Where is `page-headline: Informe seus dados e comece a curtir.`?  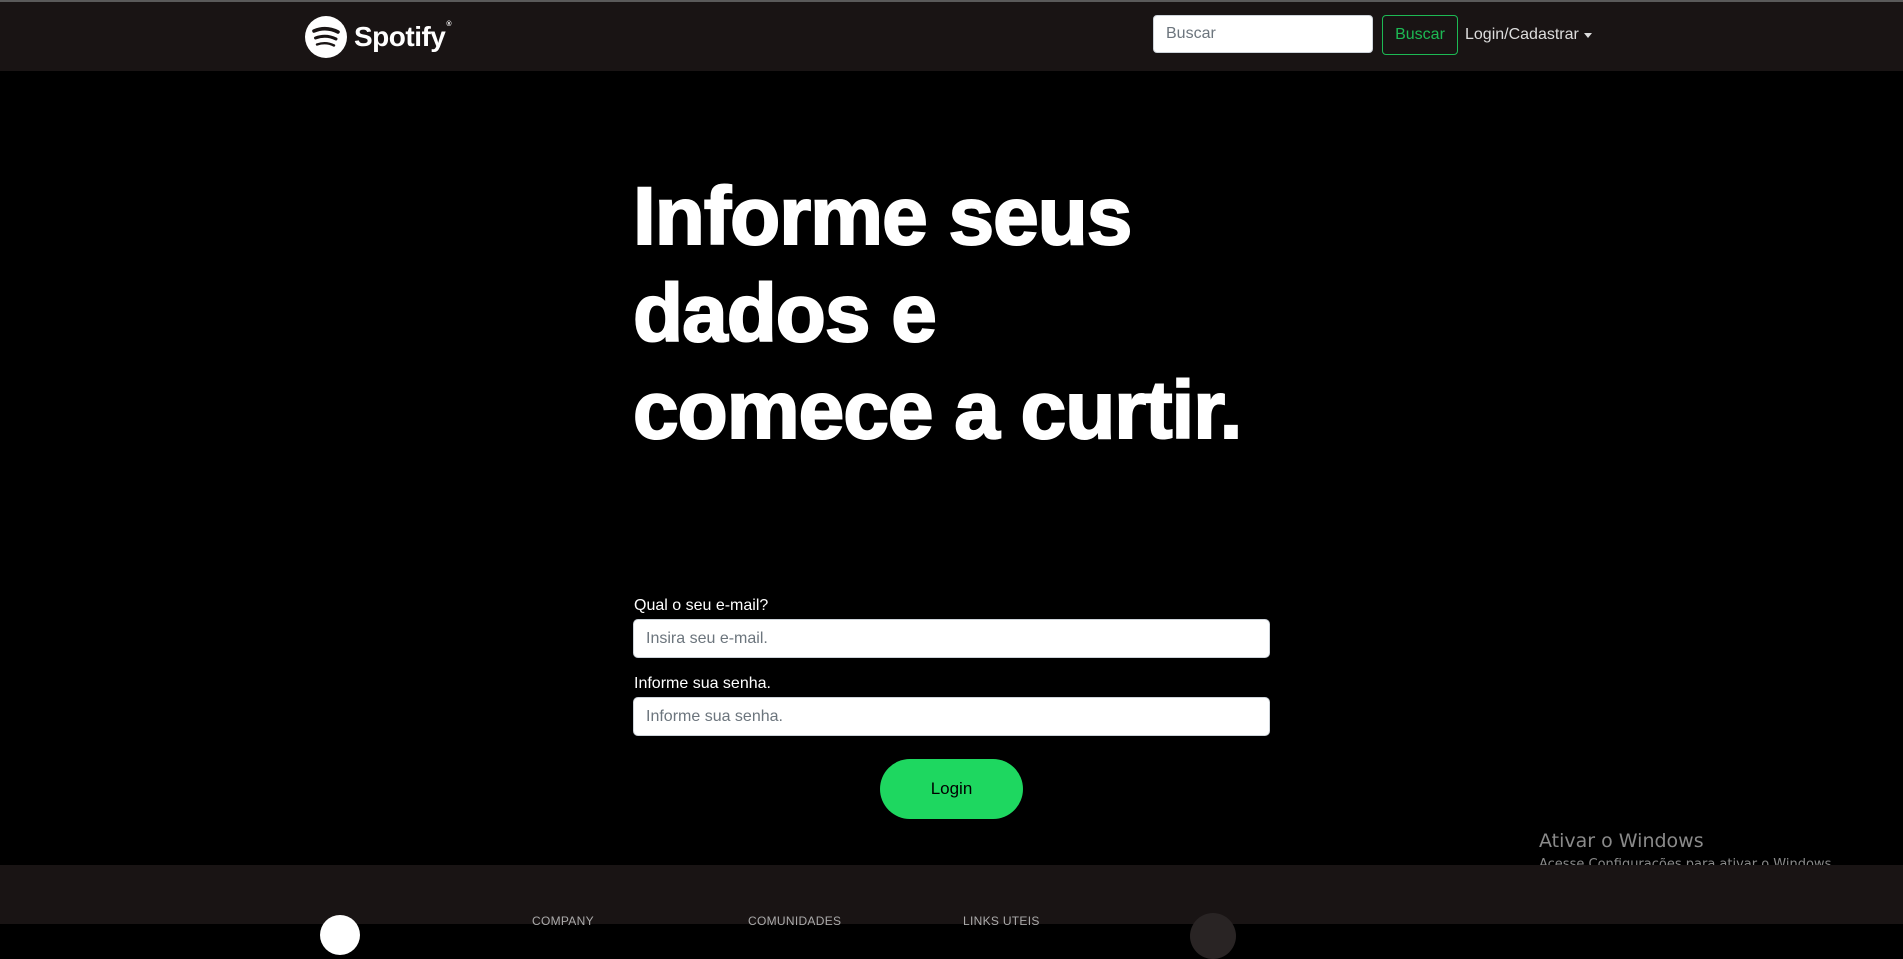 page-headline: Informe seus dados e comece a curtir. is located at coordinates (937, 313).